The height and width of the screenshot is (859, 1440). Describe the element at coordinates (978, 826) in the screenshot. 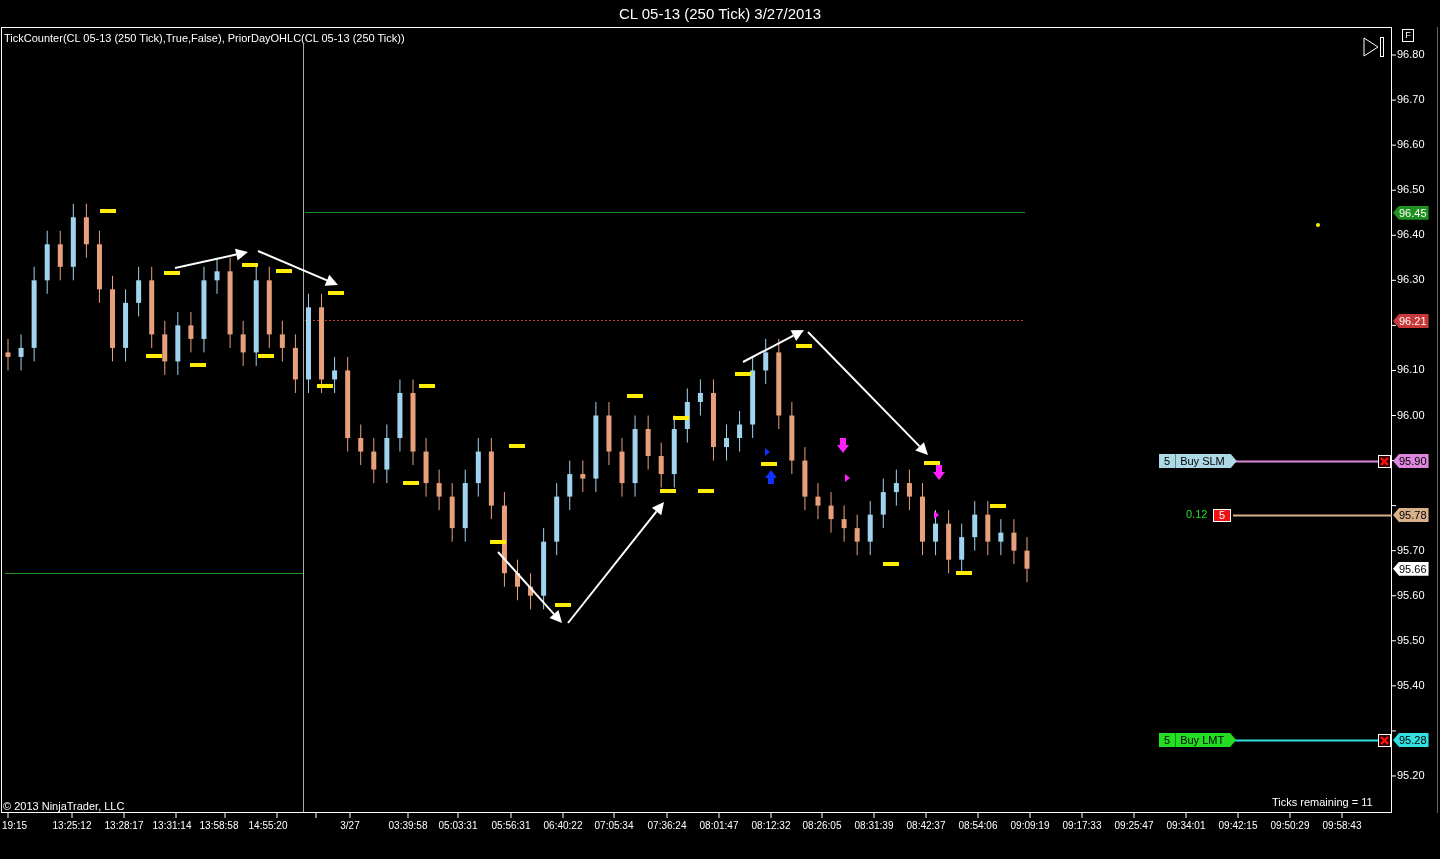

I see `time-label: 08:54:06` at that location.